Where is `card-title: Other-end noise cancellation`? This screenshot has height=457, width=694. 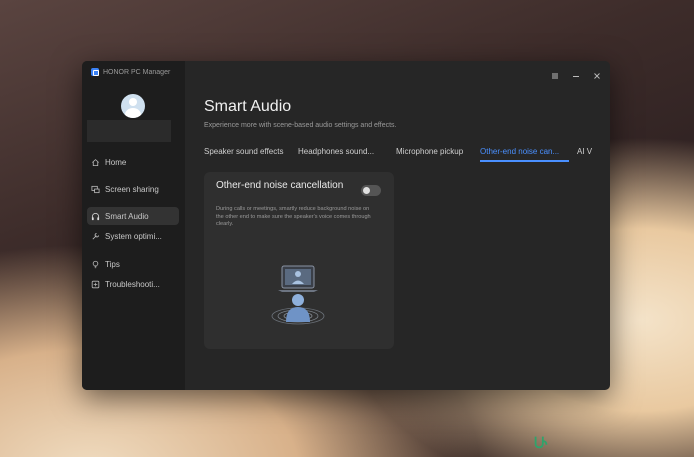
card-title: Other-end noise cancellation is located at coordinates (280, 185).